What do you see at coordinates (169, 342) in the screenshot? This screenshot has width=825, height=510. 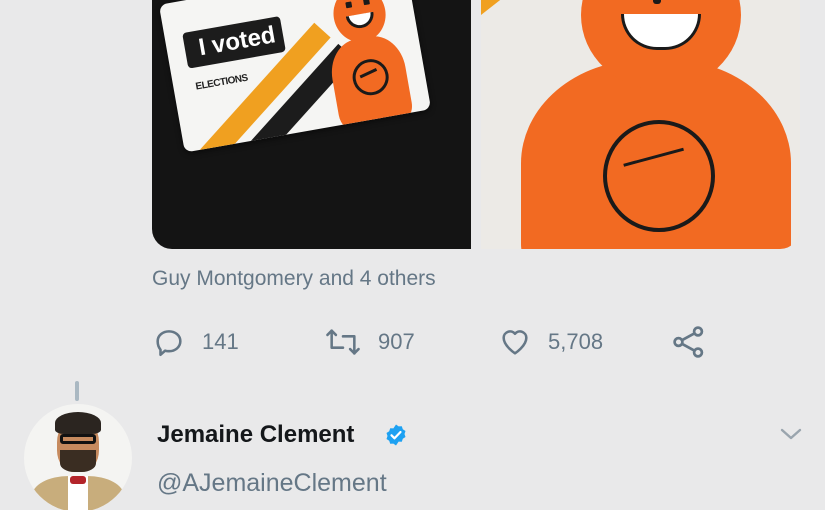 I see `reply-icon` at bounding box center [169, 342].